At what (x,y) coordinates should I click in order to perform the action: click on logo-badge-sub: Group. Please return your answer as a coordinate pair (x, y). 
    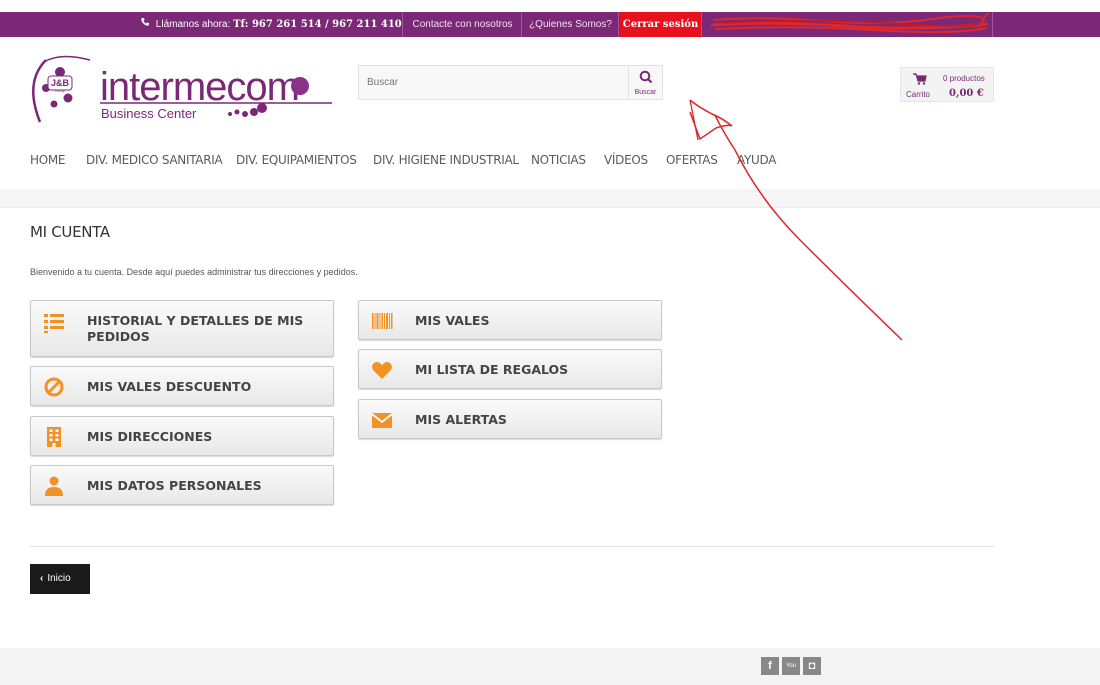
    Looking at the image, I should click on (60, 91).